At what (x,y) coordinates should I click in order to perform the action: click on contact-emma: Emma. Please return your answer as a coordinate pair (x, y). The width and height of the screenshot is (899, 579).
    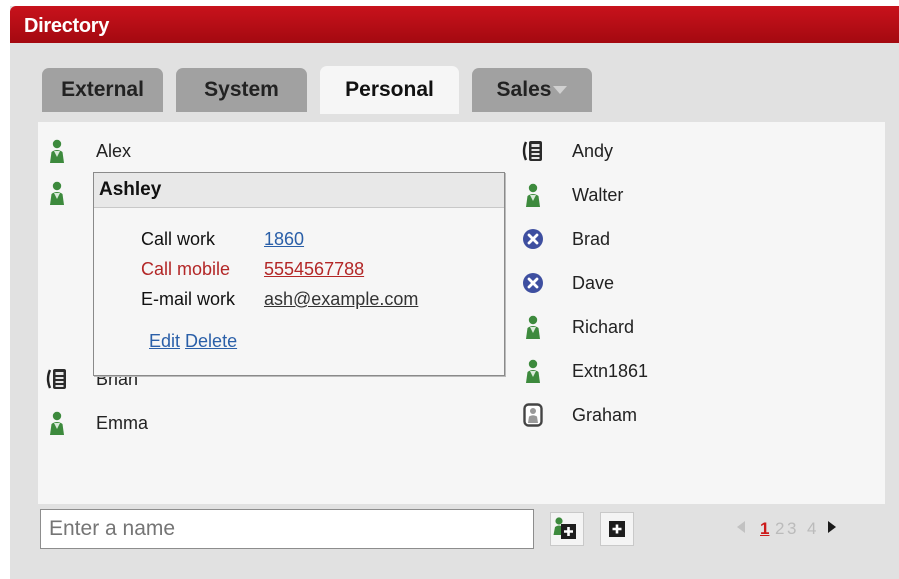
    Looking at the image, I should click on (97, 423).